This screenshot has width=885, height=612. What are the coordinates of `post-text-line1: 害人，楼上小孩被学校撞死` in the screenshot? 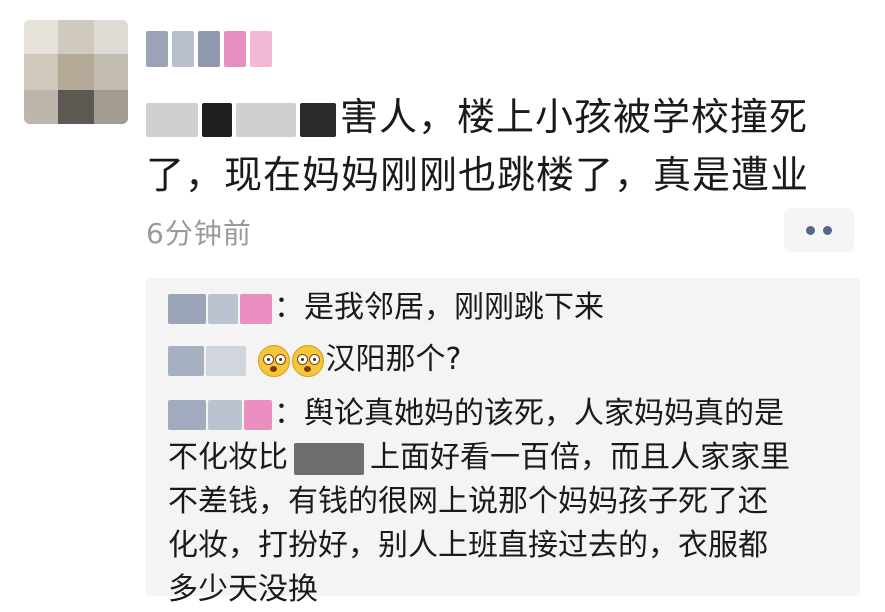 It's located at (574, 117).